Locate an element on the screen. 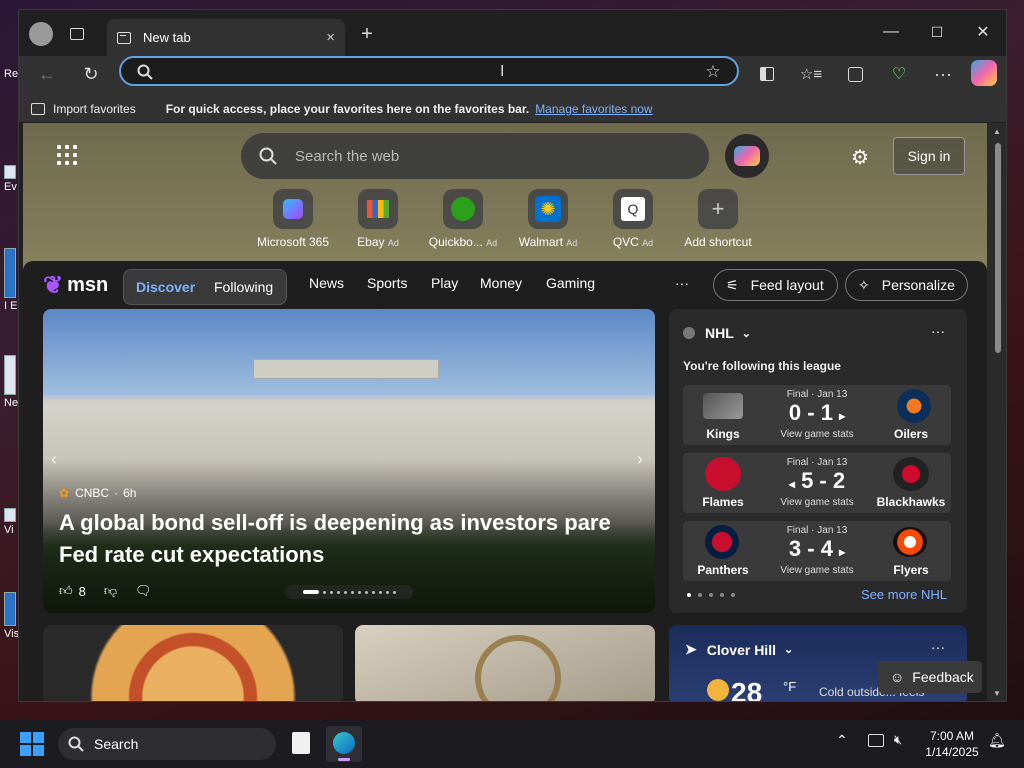 The width and height of the screenshot is (1024, 768). new-tab-button: + is located at coordinates (367, 34).